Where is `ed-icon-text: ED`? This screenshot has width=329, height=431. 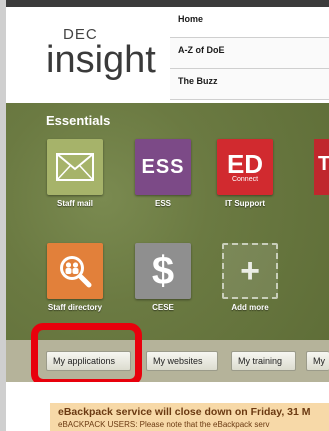 ed-icon-text: ED is located at coordinates (245, 163).